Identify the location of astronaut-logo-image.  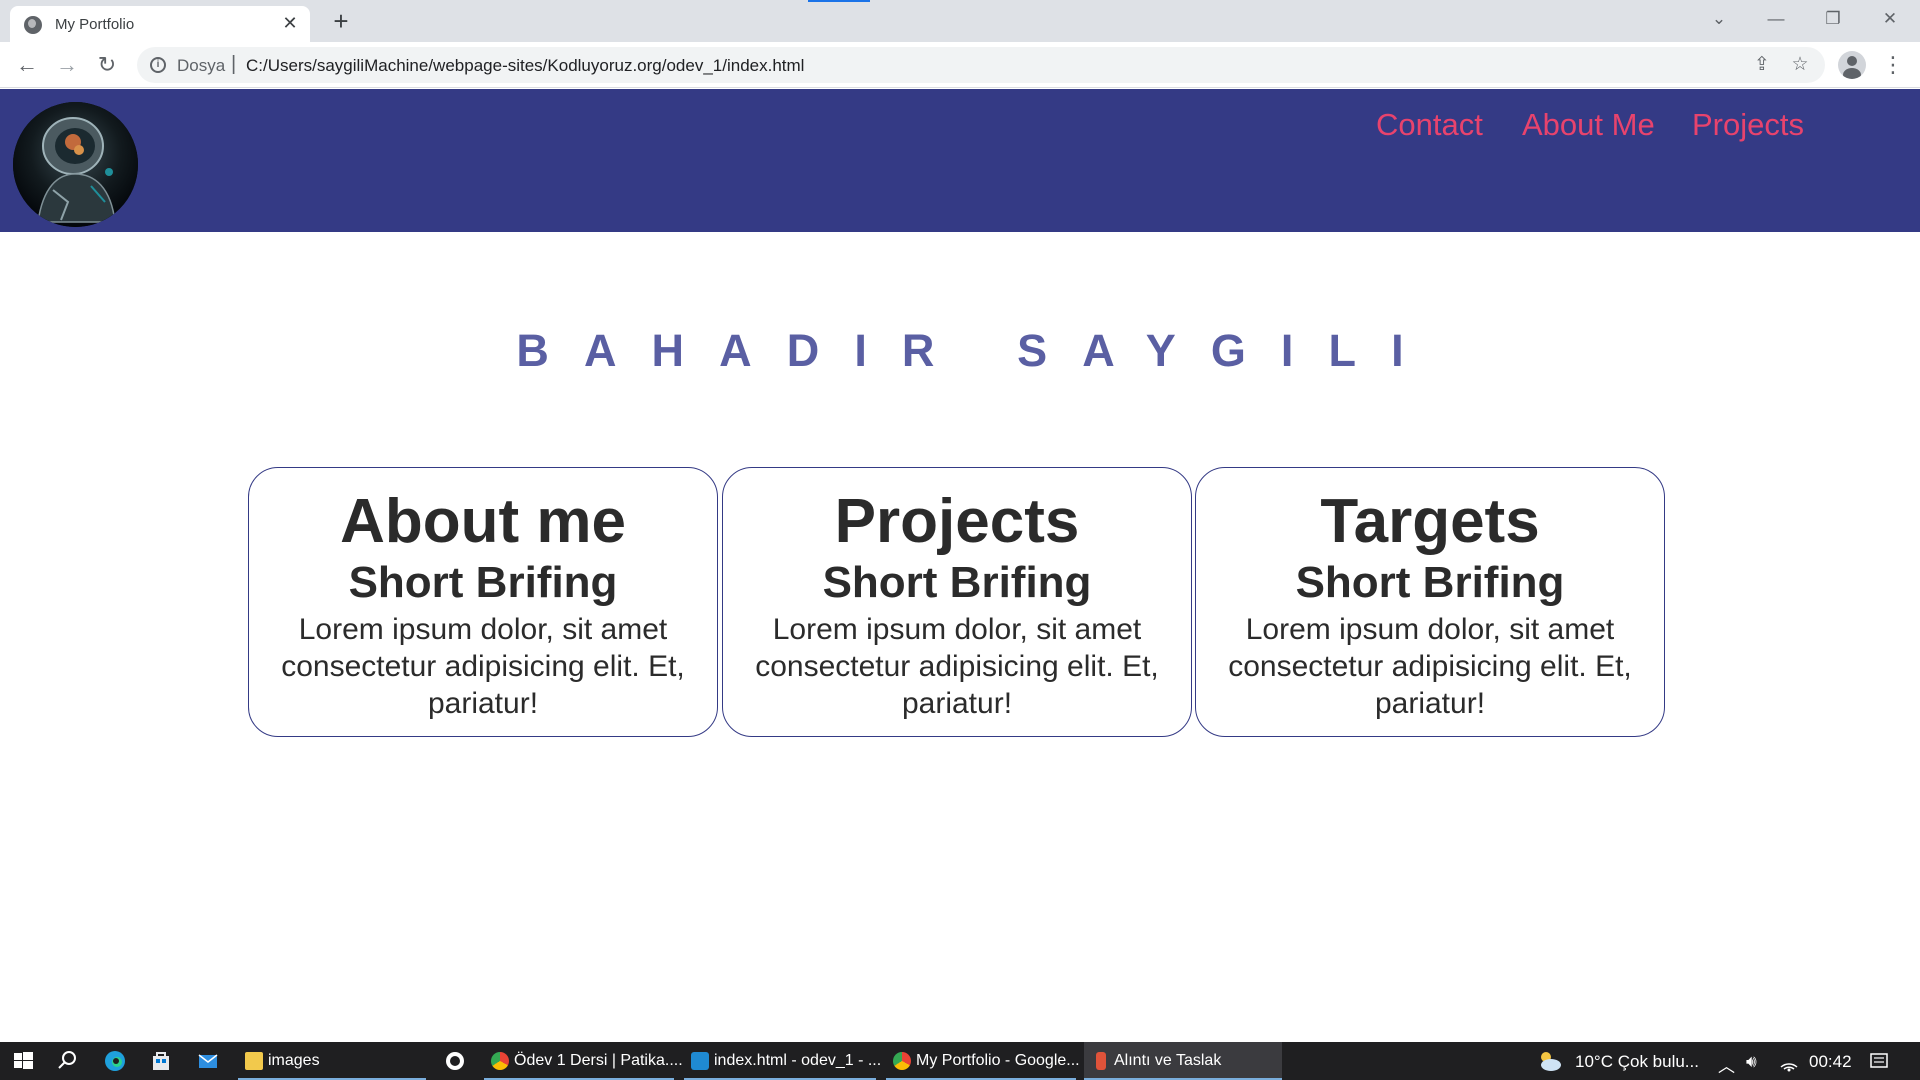
(75, 164).